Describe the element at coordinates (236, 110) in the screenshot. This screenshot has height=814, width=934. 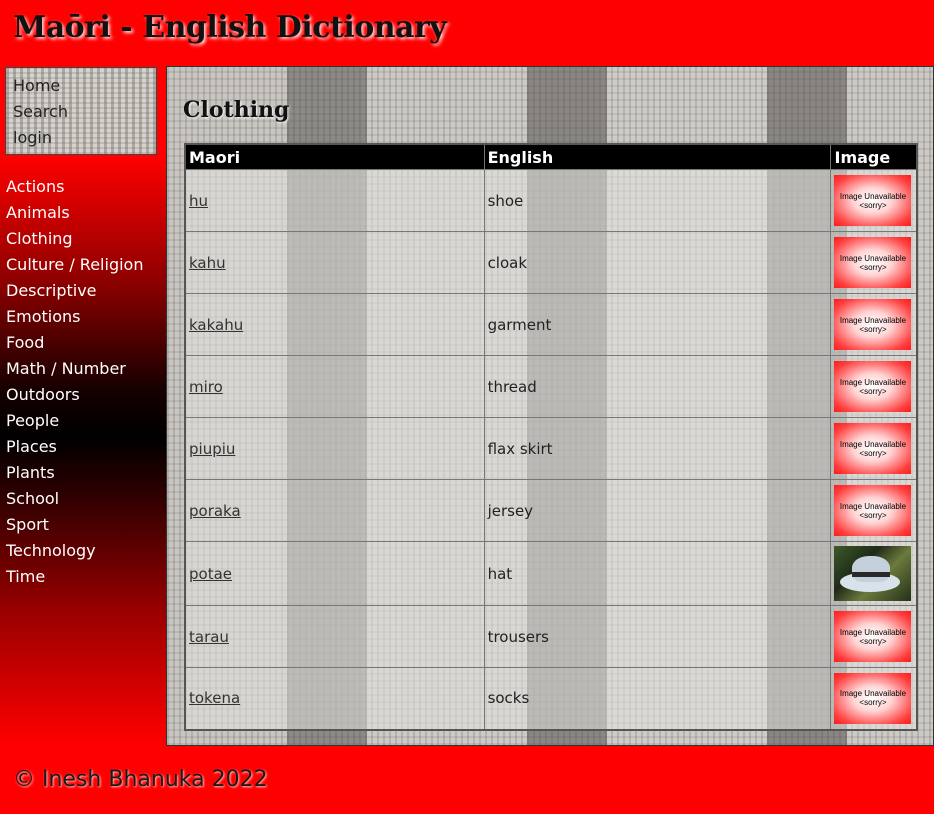
I see `category-heading: Clothing` at that location.